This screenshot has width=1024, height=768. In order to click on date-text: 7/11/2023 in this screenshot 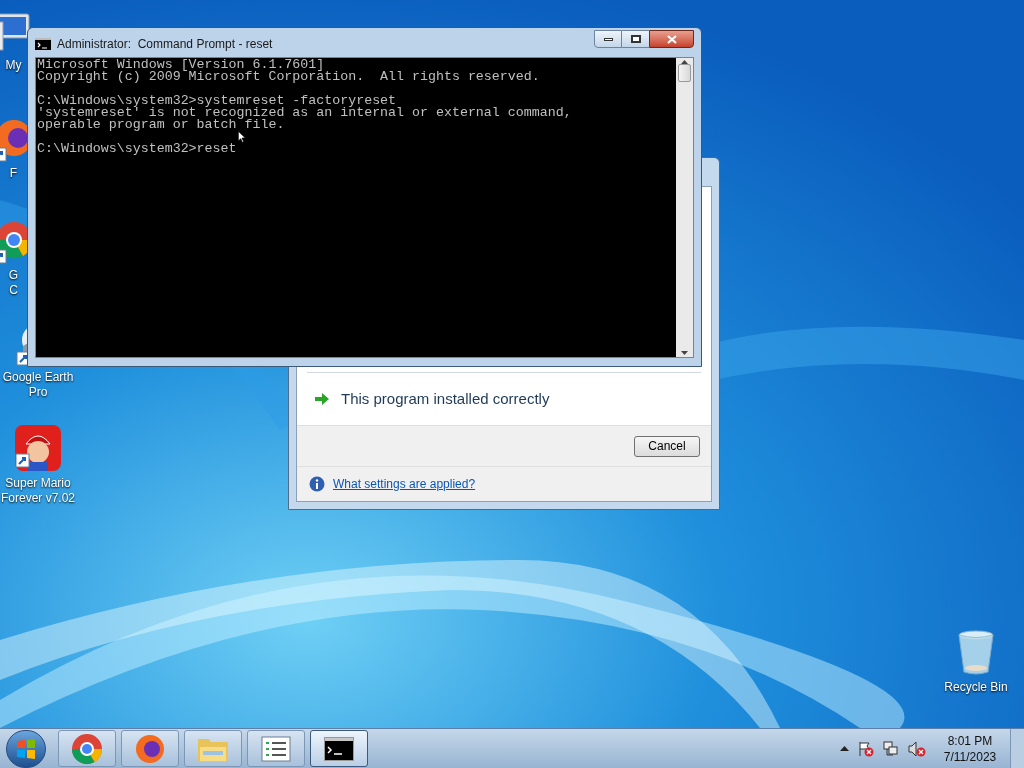, I will do `click(970, 756)`.